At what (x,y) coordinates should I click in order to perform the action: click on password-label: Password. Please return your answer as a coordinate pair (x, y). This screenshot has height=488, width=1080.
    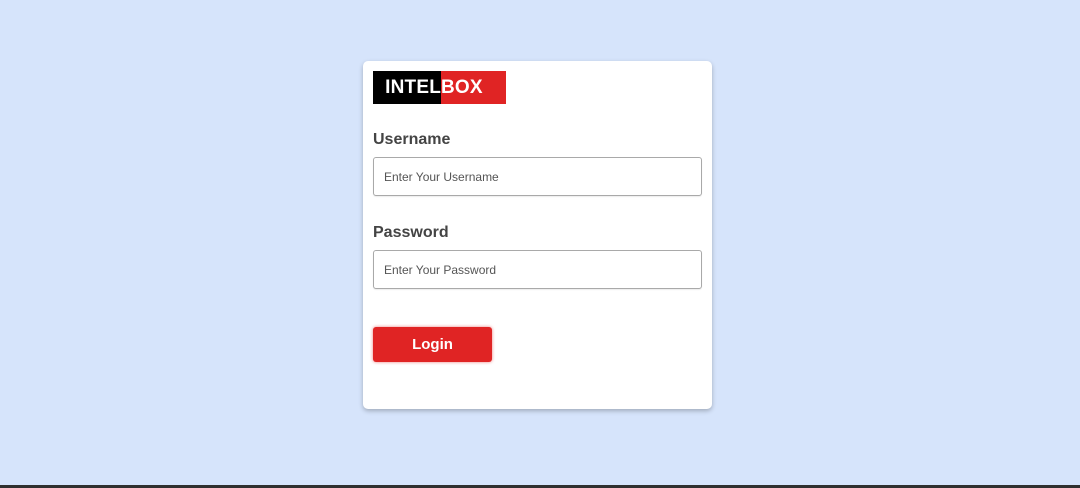
    Looking at the image, I should click on (411, 232).